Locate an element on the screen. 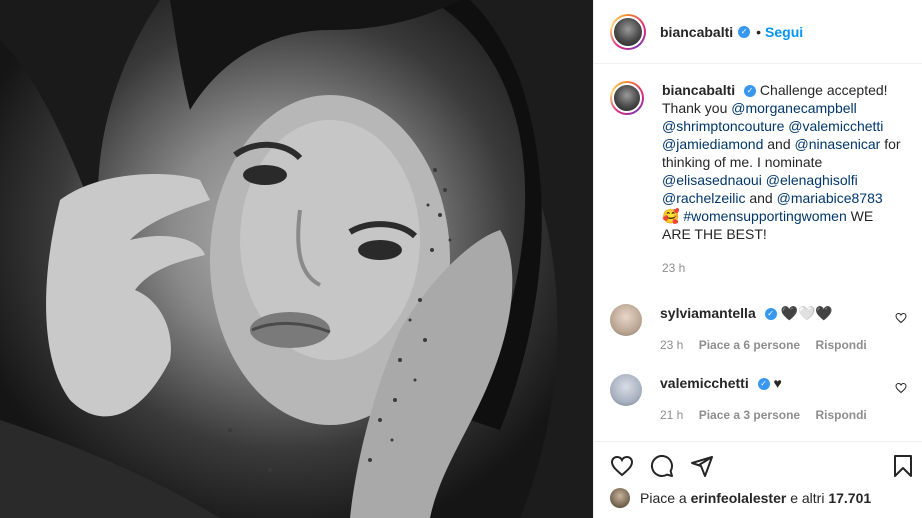 The height and width of the screenshot is (518, 922). mention-link: @mariabice8783 is located at coordinates (830, 198).